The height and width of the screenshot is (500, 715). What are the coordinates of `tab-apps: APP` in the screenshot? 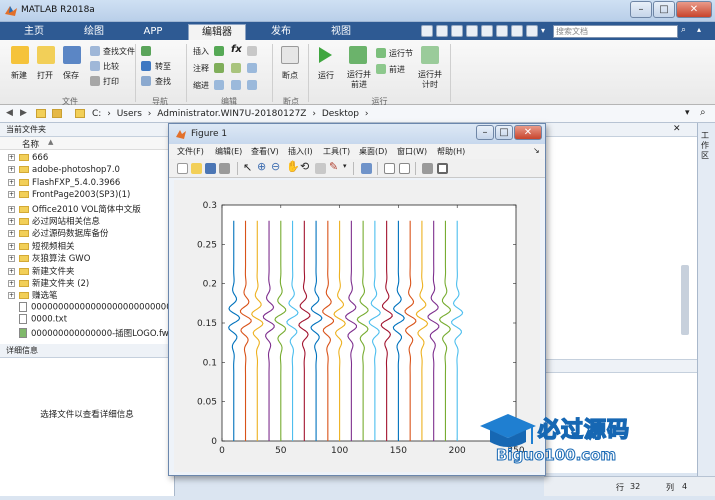 It's located at (153, 32).